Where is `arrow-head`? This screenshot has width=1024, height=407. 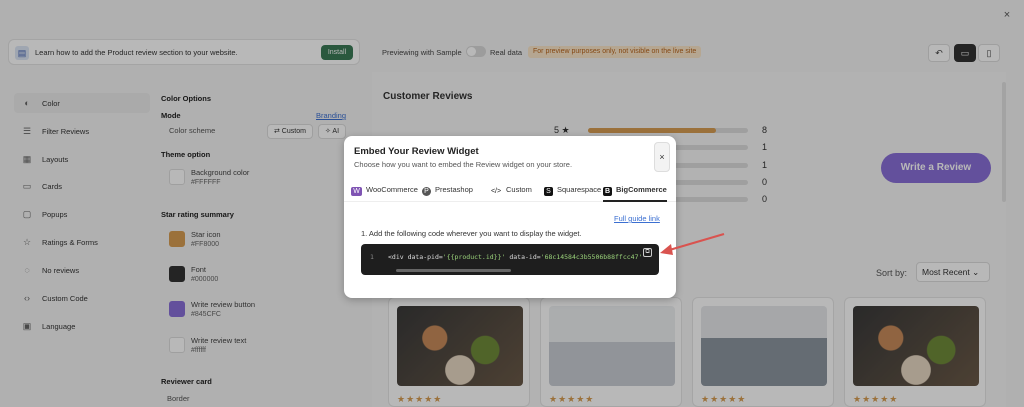 arrow-head is located at coordinates (666, 249).